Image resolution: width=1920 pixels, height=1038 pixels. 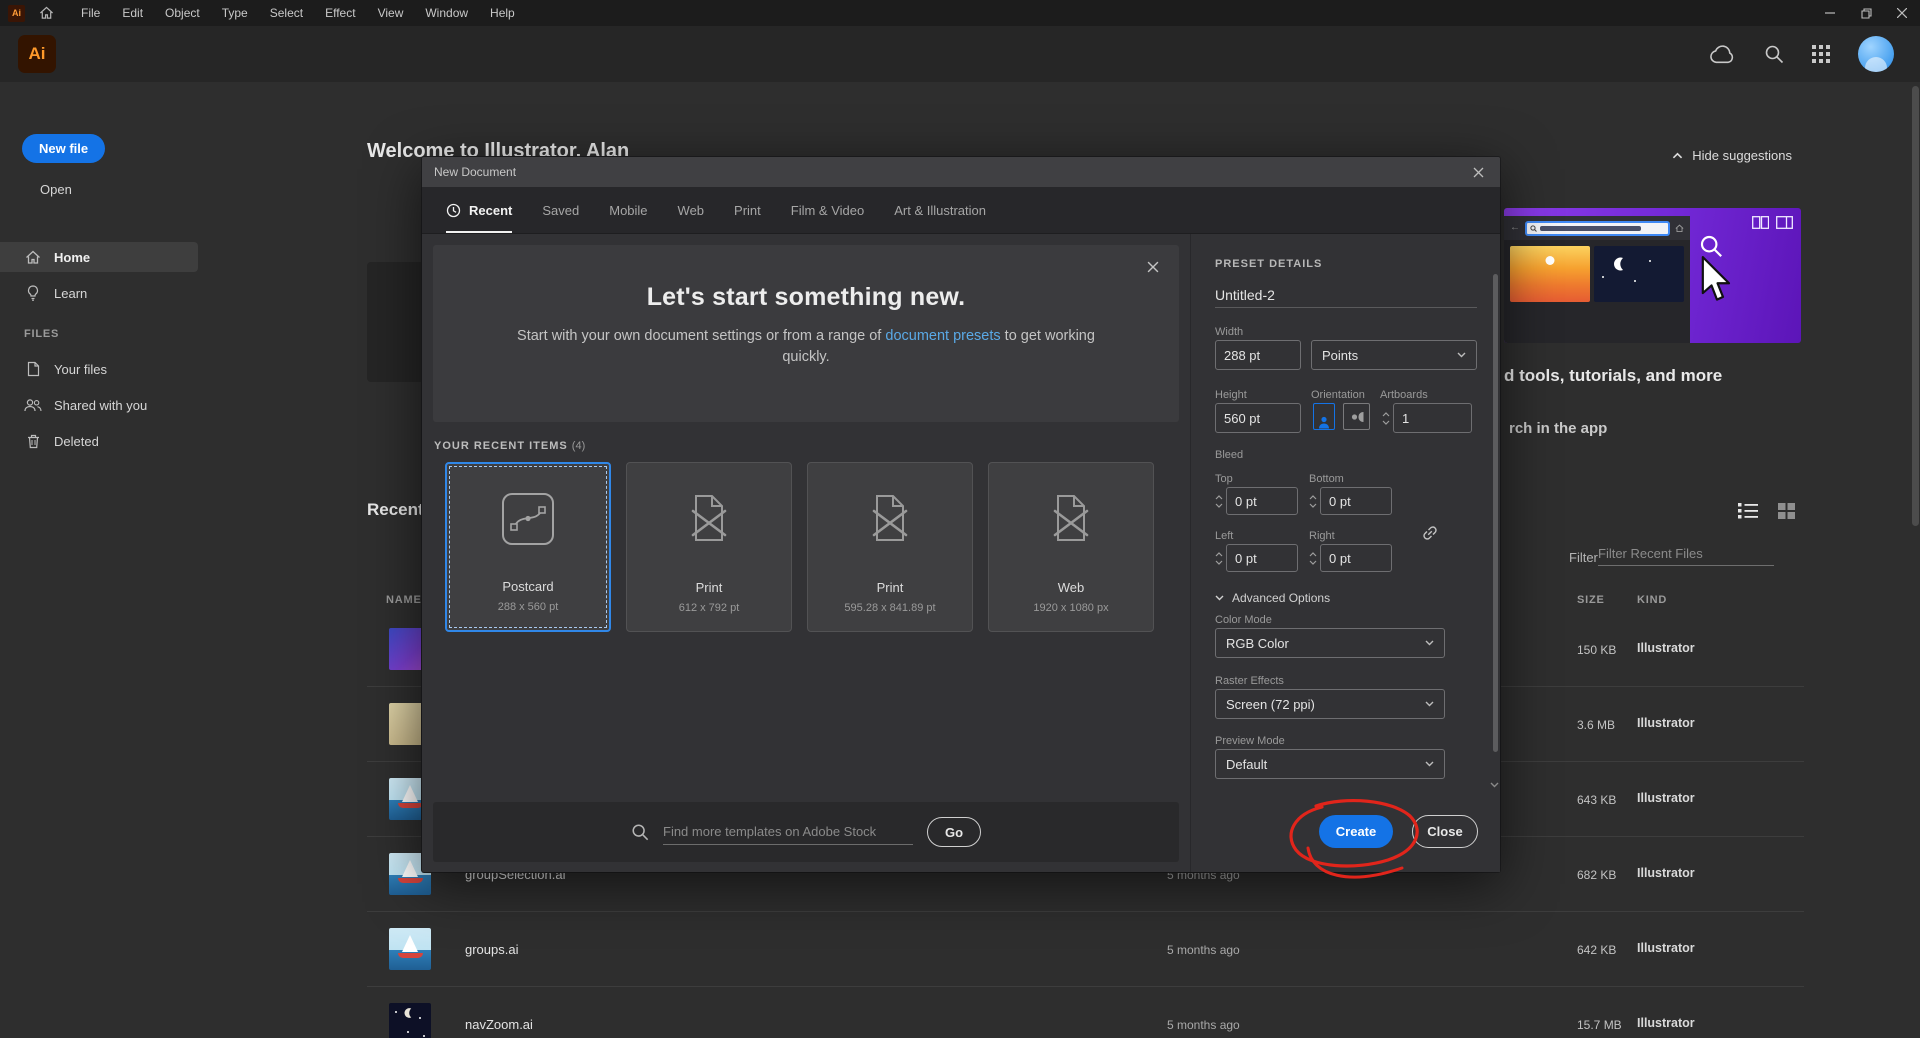 What do you see at coordinates (1272, 598) in the screenshot?
I see `advanced-options-toggle: Advanced Options` at bounding box center [1272, 598].